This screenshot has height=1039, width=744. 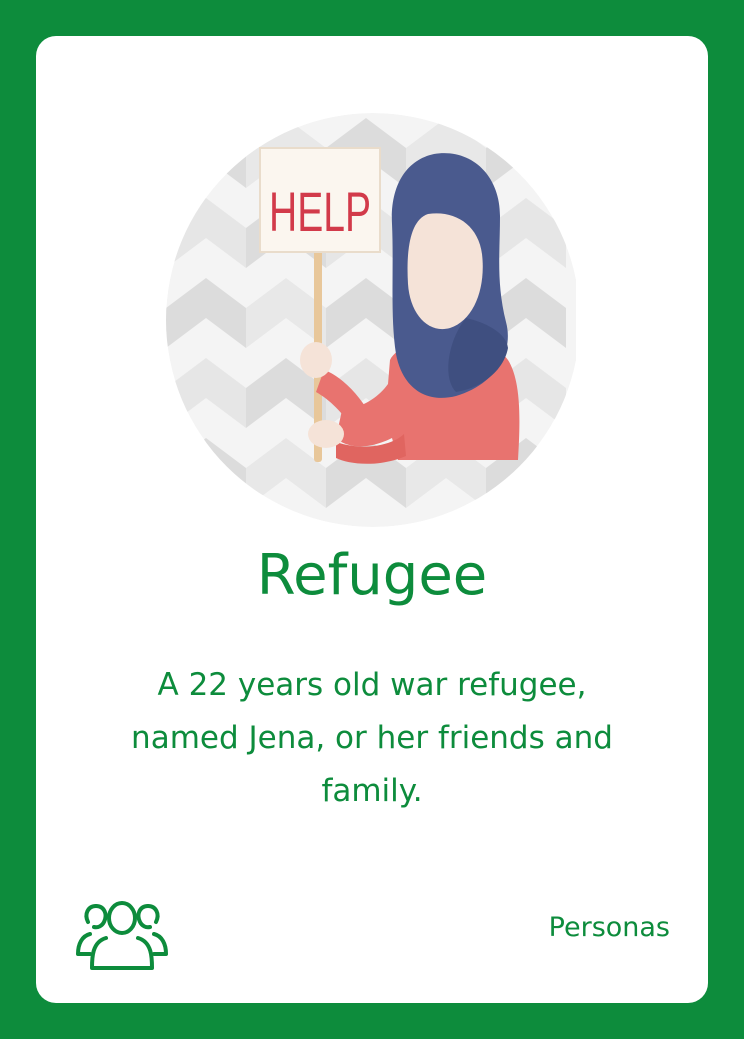 I want to click on help-sign: HELP, so click(x=320, y=200).